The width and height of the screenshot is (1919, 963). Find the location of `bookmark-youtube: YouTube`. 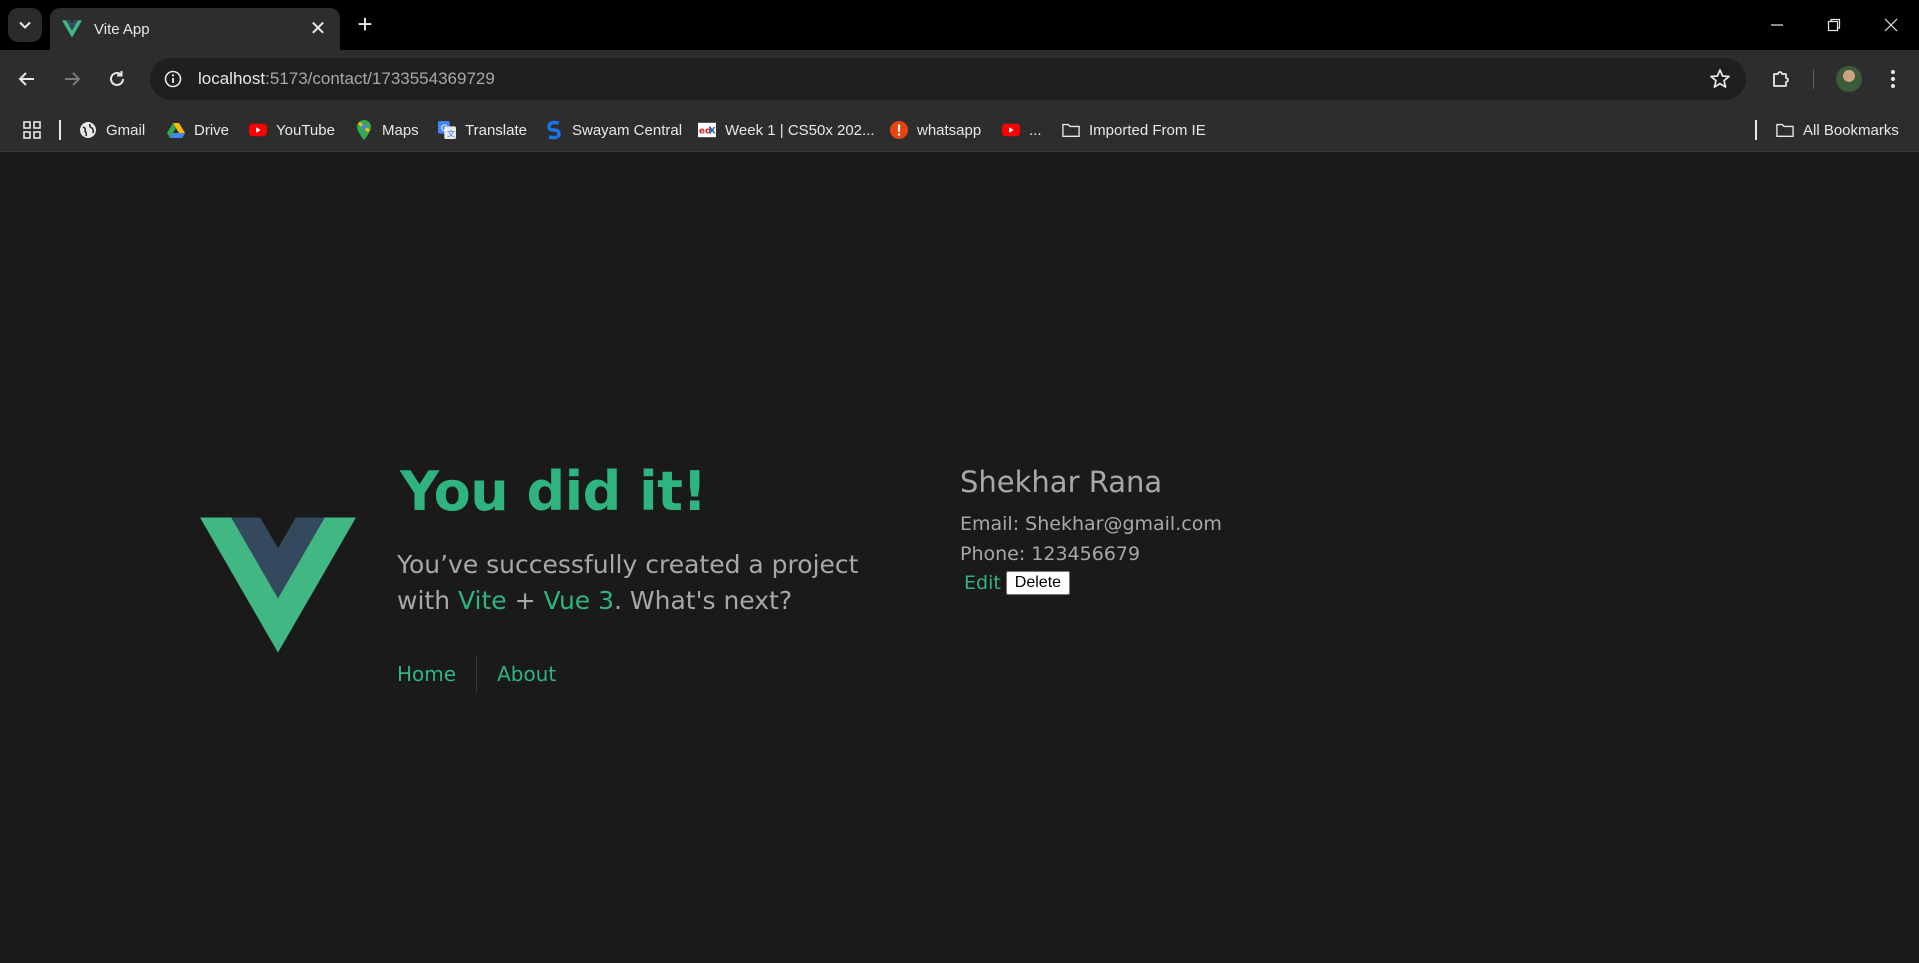

bookmark-youtube: YouTube is located at coordinates (292, 130).